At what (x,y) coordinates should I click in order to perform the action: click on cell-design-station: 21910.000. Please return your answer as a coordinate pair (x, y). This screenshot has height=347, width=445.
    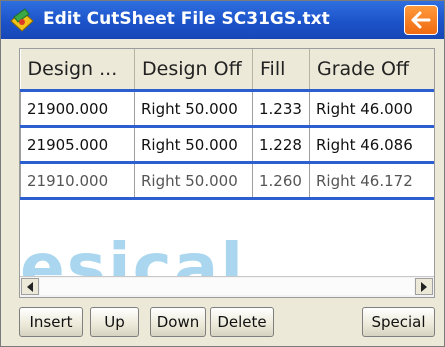
    Looking at the image, I should click on (77, 180).